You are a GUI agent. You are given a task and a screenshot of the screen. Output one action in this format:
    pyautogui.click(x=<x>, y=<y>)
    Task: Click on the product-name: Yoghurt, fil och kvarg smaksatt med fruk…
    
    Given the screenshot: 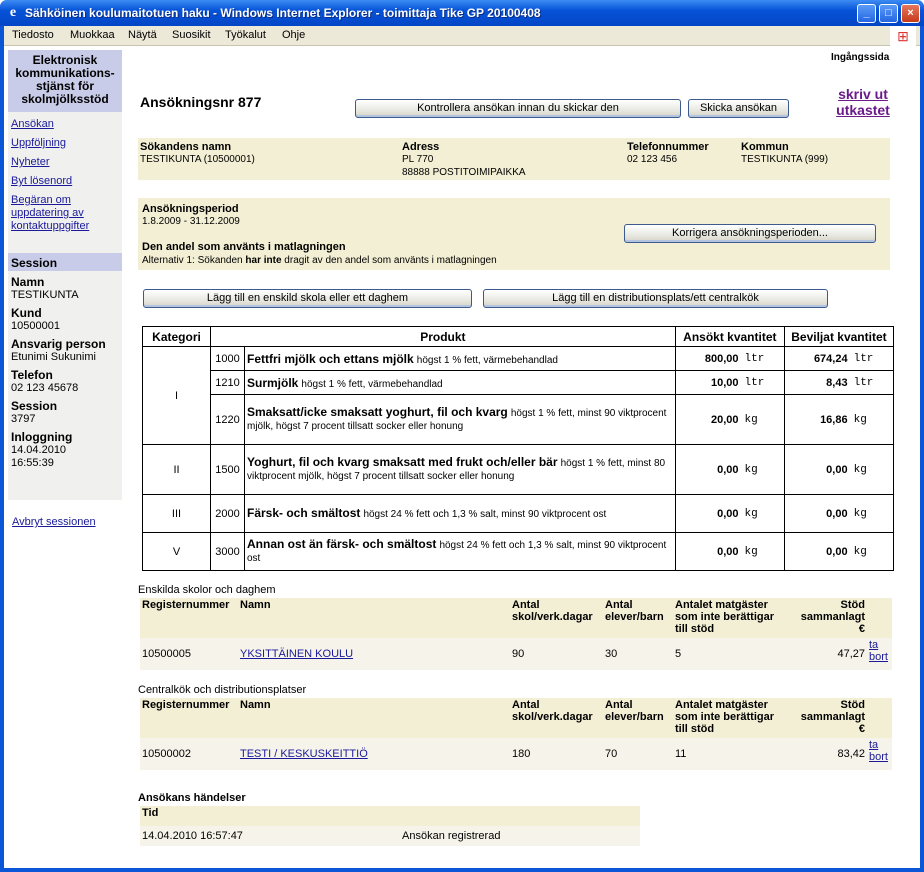 What is the action you would take?
    pyautogui.click(x=402, y=462)
    